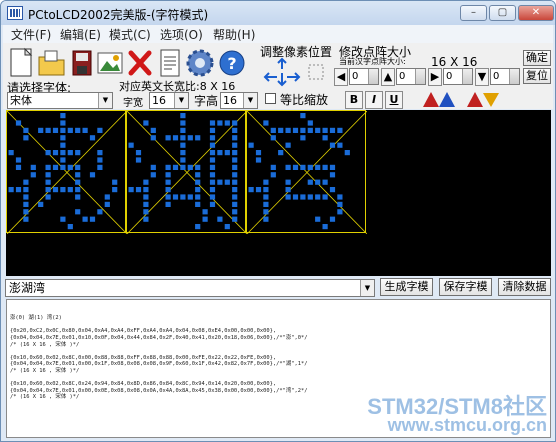 This screenshot has width=556, height=442. Describe the element at coordinates (52, 63) in the screenshot. I see `open-folder-icon` at that location.